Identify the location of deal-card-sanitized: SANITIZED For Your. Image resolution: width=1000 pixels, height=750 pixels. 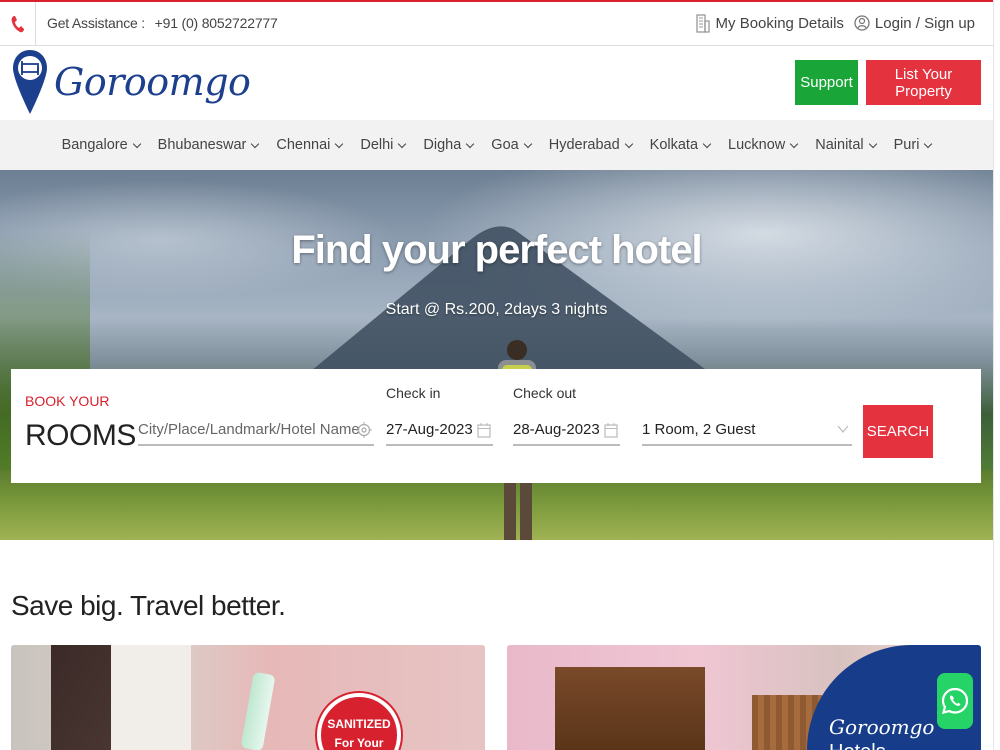
(248, 697).